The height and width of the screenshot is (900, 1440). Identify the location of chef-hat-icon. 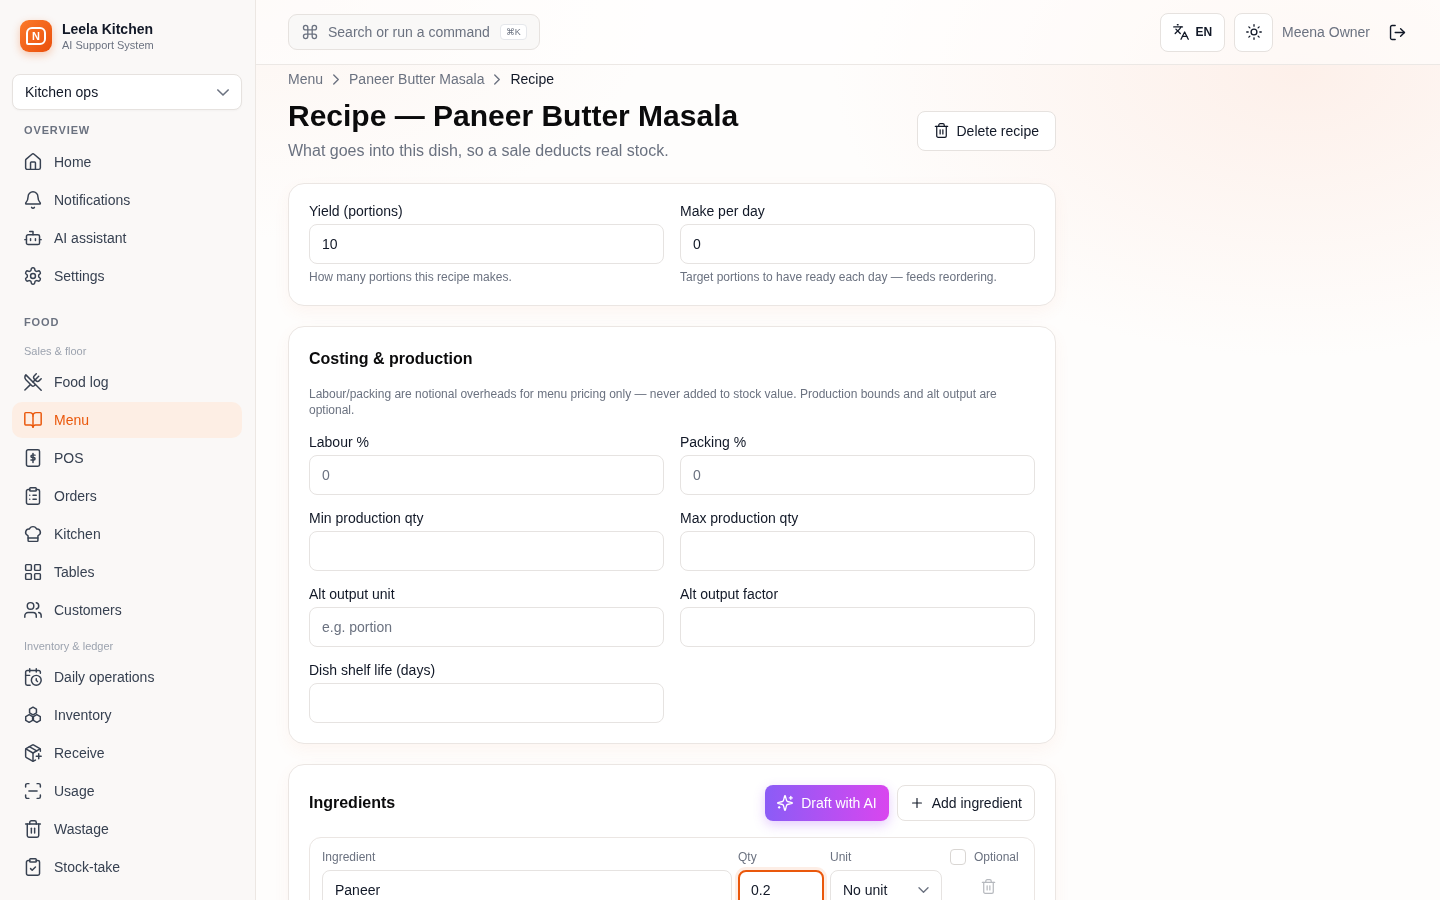
(33, 534).